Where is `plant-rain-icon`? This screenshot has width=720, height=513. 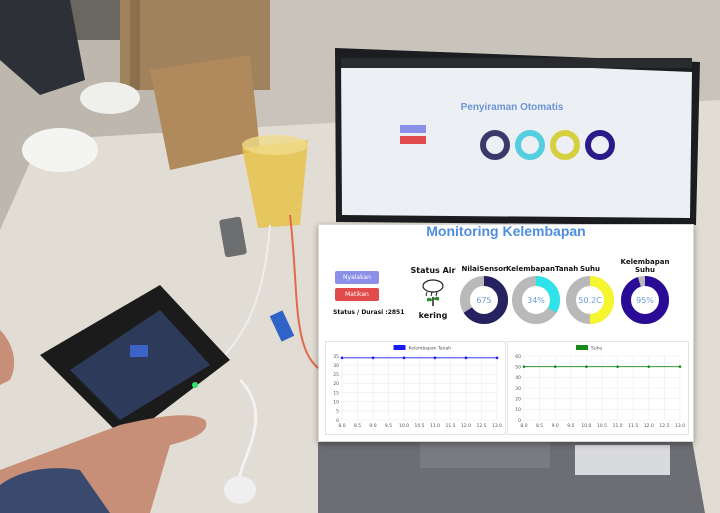
plant-rain-icon is located at coordinates (433, 292).